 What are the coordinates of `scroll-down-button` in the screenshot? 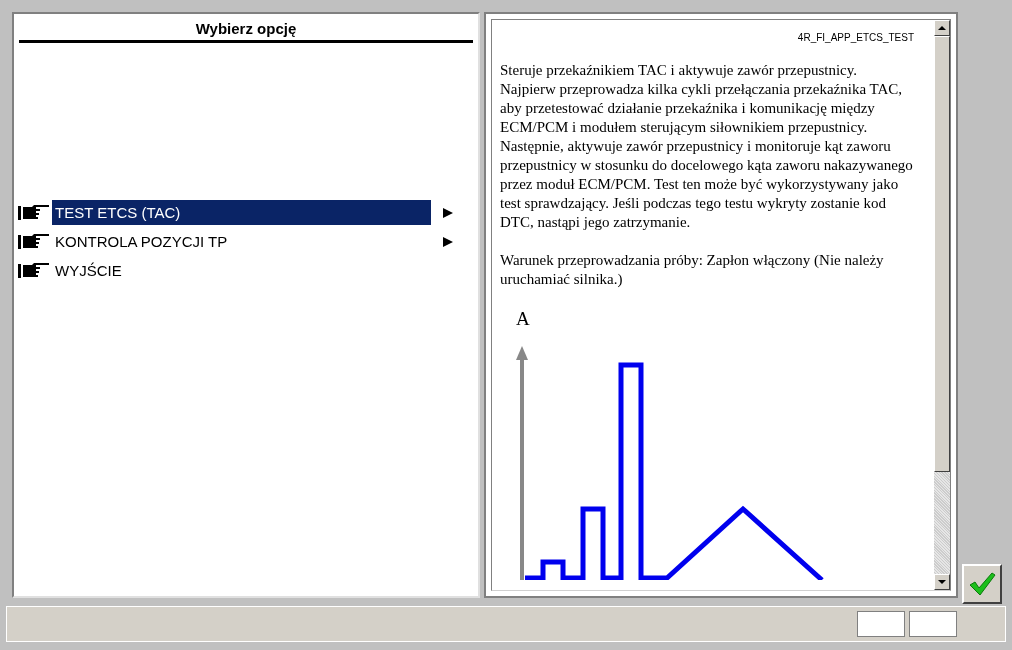 It's located at (942, 582).